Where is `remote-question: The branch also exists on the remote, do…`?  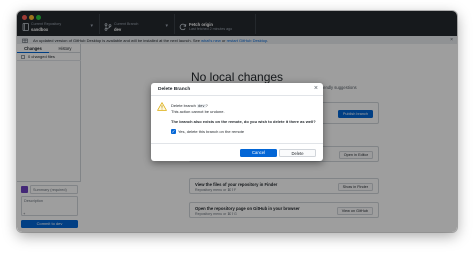 remote-question: The branch also exists on the remote, do… is located at coordinates (243, 121).